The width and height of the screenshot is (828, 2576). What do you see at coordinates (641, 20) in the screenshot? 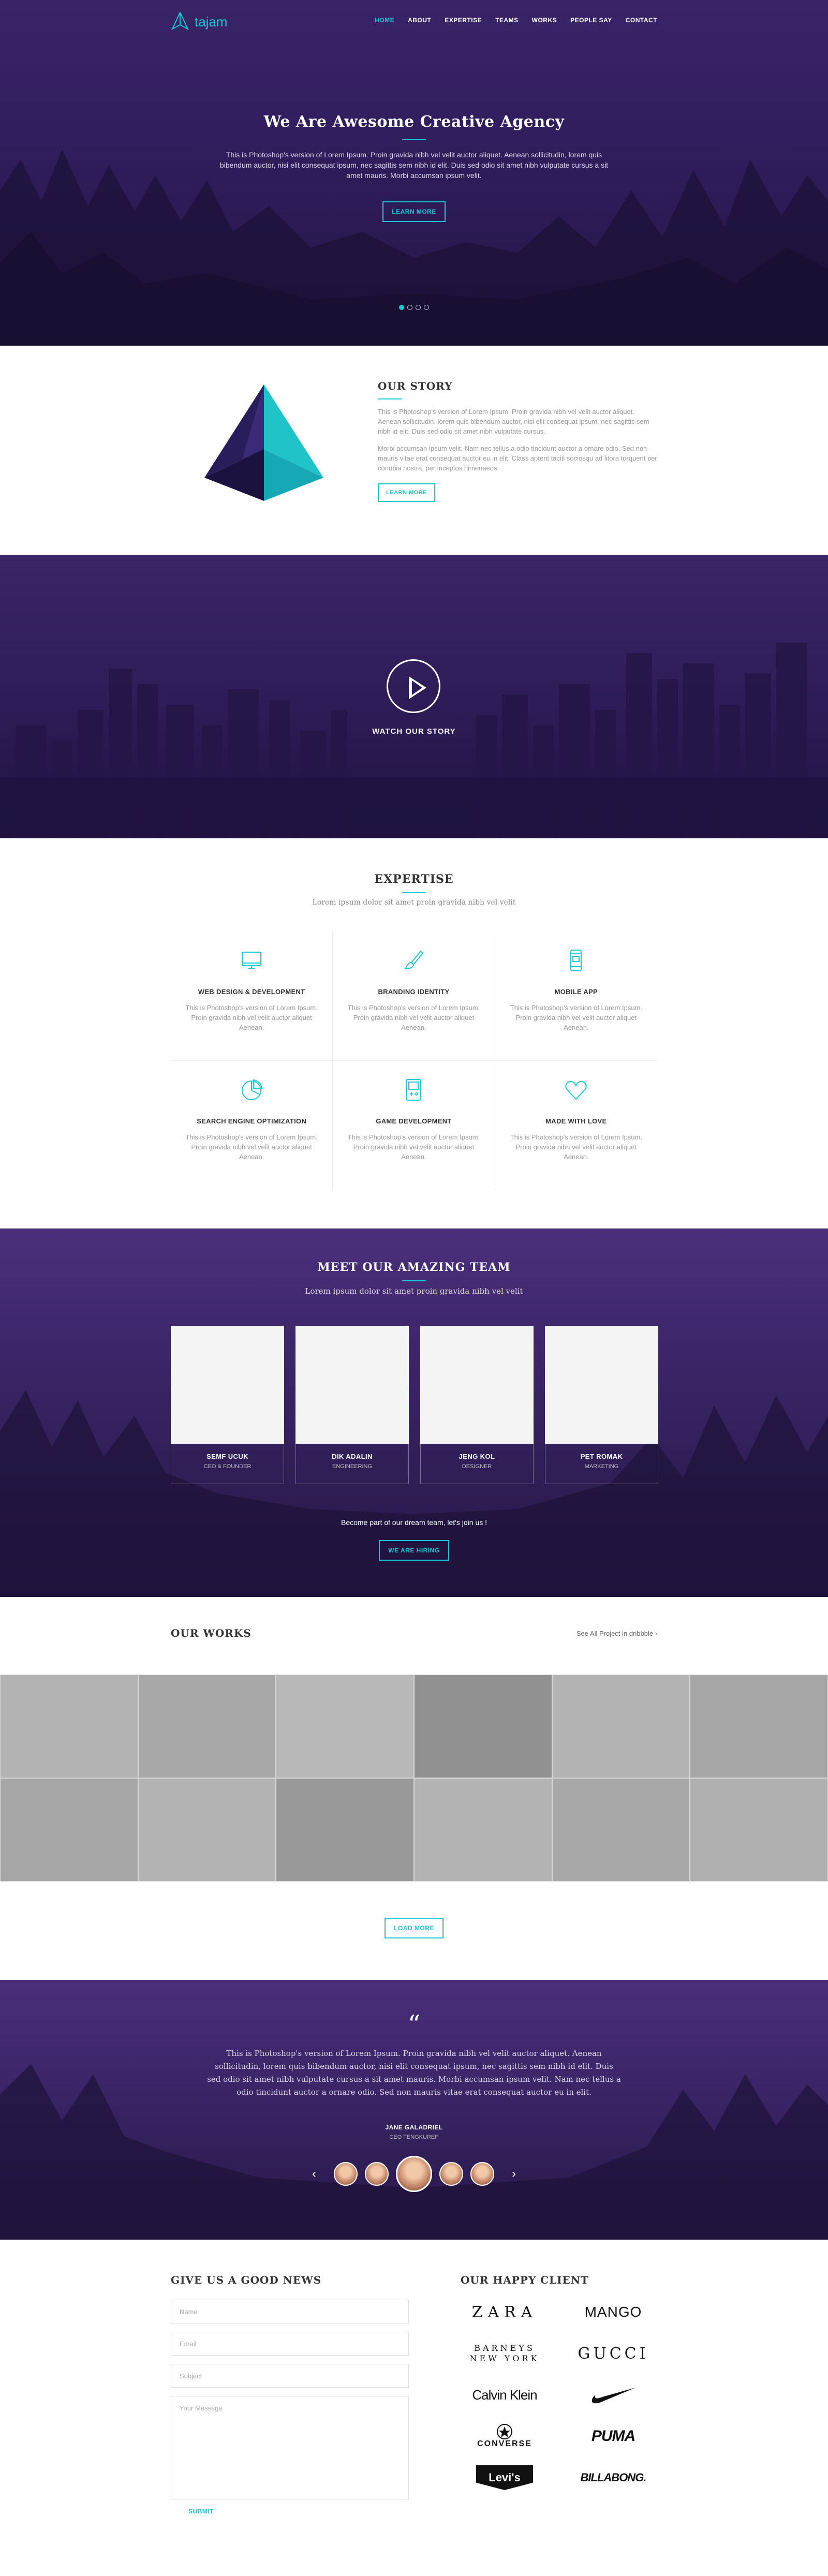
I see `menu-item-contact: CONTACT` at bounding box center [641, 20].